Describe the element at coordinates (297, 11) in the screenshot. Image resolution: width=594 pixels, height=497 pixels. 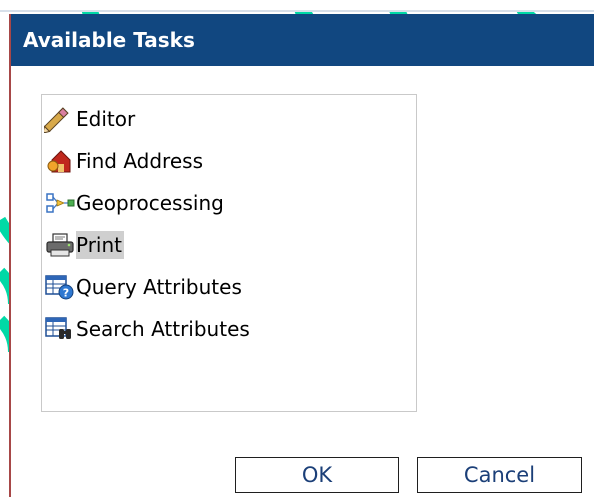
I see `window-top-edge` at that location.